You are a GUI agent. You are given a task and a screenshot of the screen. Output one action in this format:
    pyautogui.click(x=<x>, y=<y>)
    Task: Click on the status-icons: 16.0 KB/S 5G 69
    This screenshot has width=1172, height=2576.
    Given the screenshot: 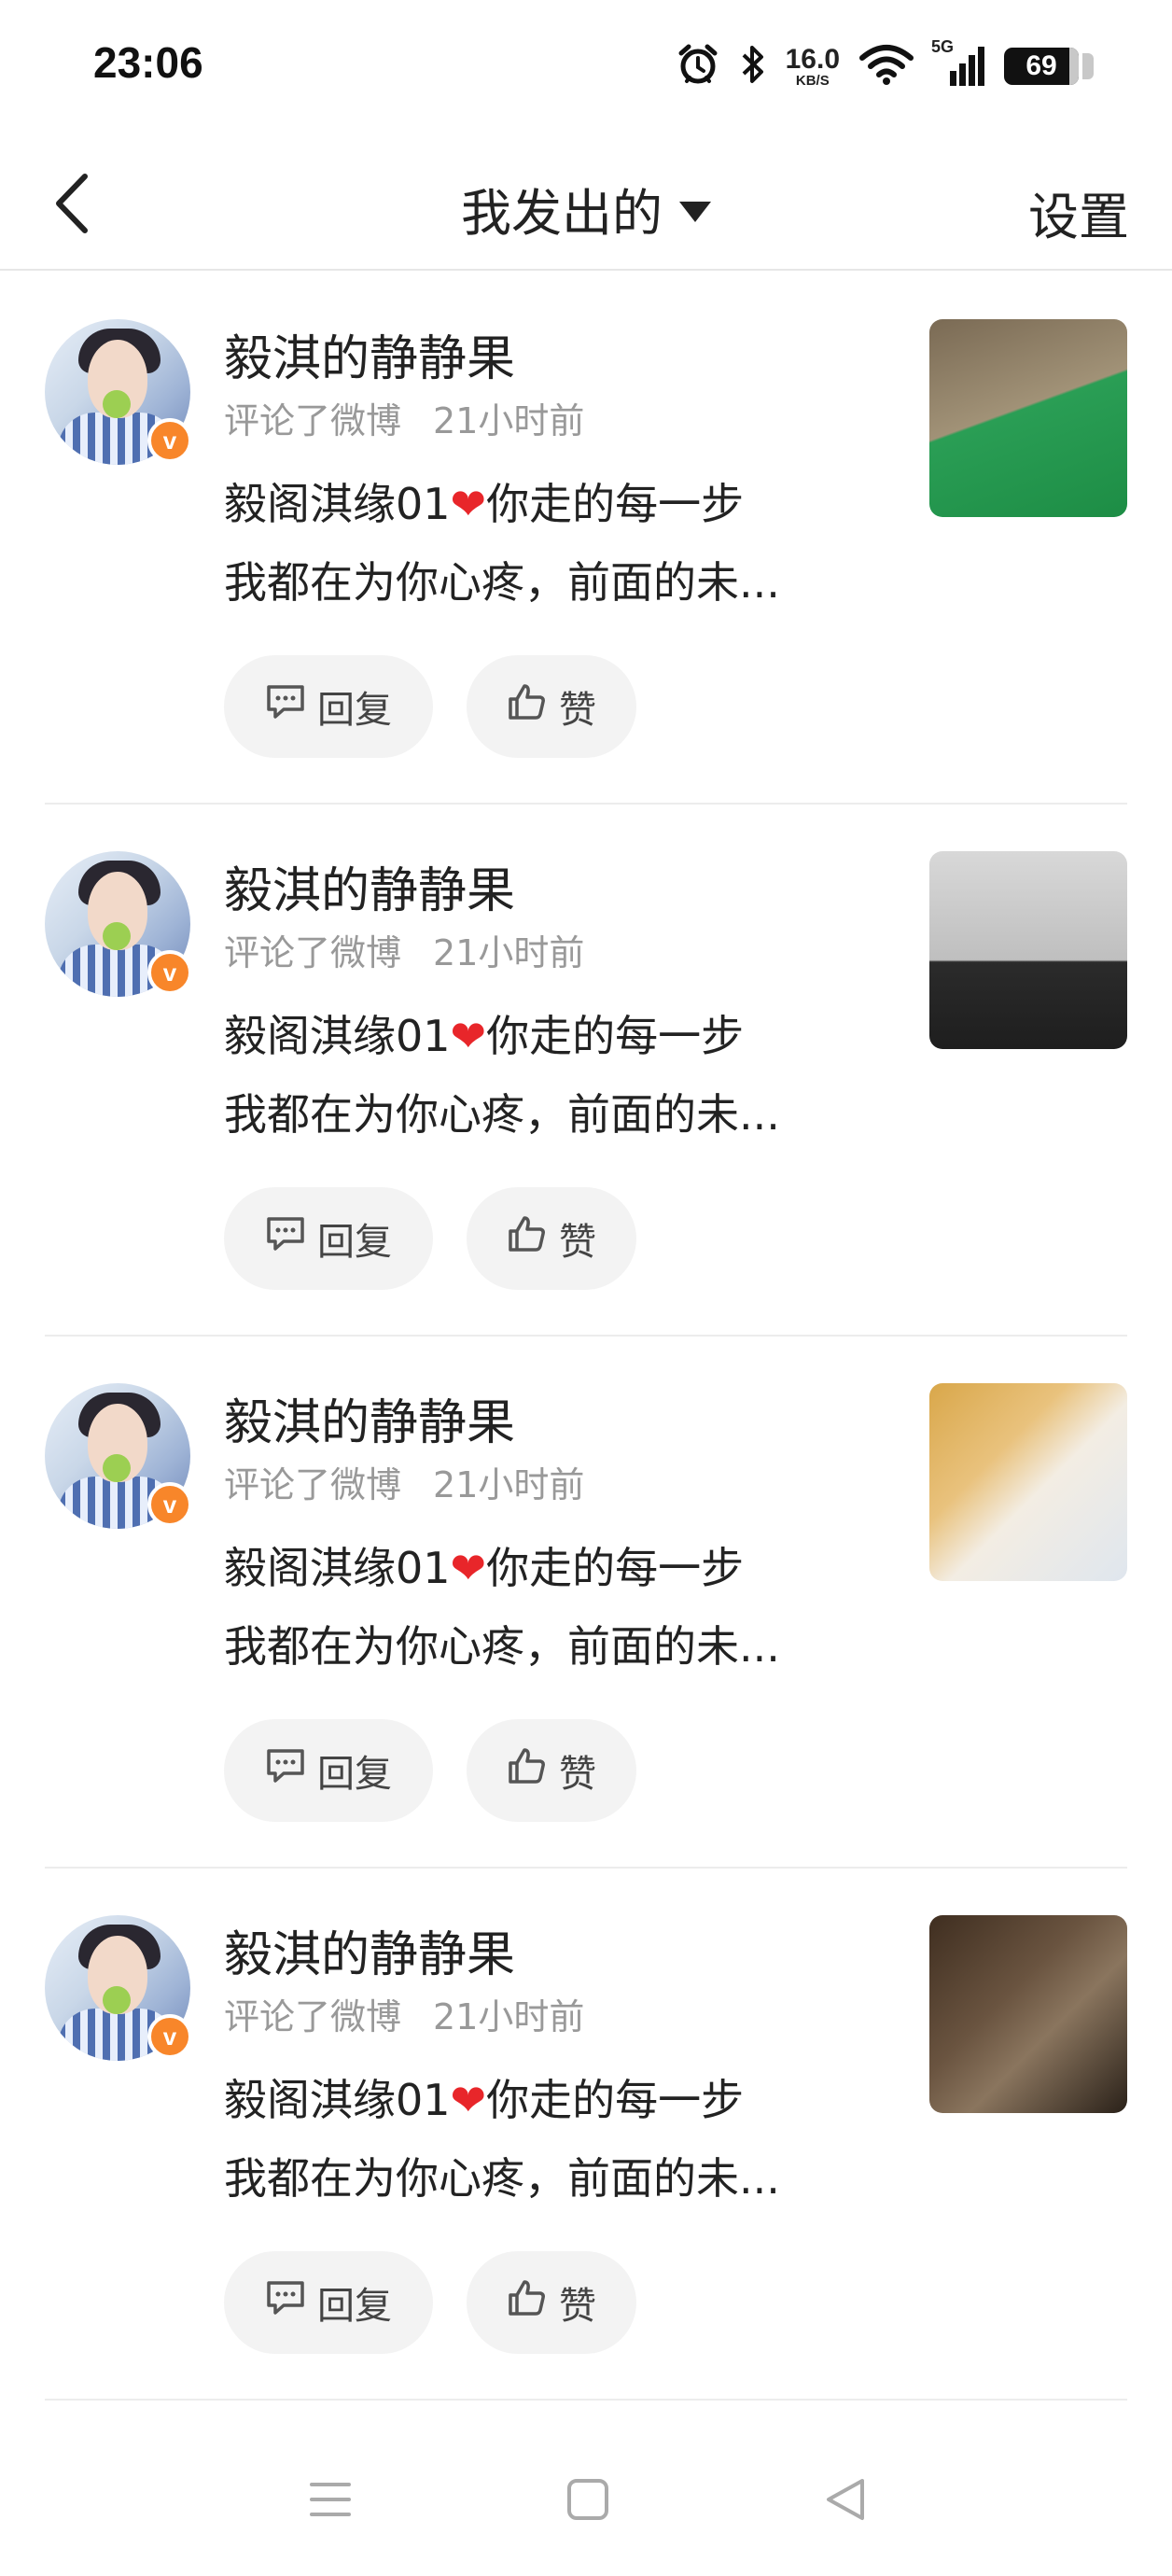 What is the action you would take?
    pyautogui.click(x=885, y=66)
    